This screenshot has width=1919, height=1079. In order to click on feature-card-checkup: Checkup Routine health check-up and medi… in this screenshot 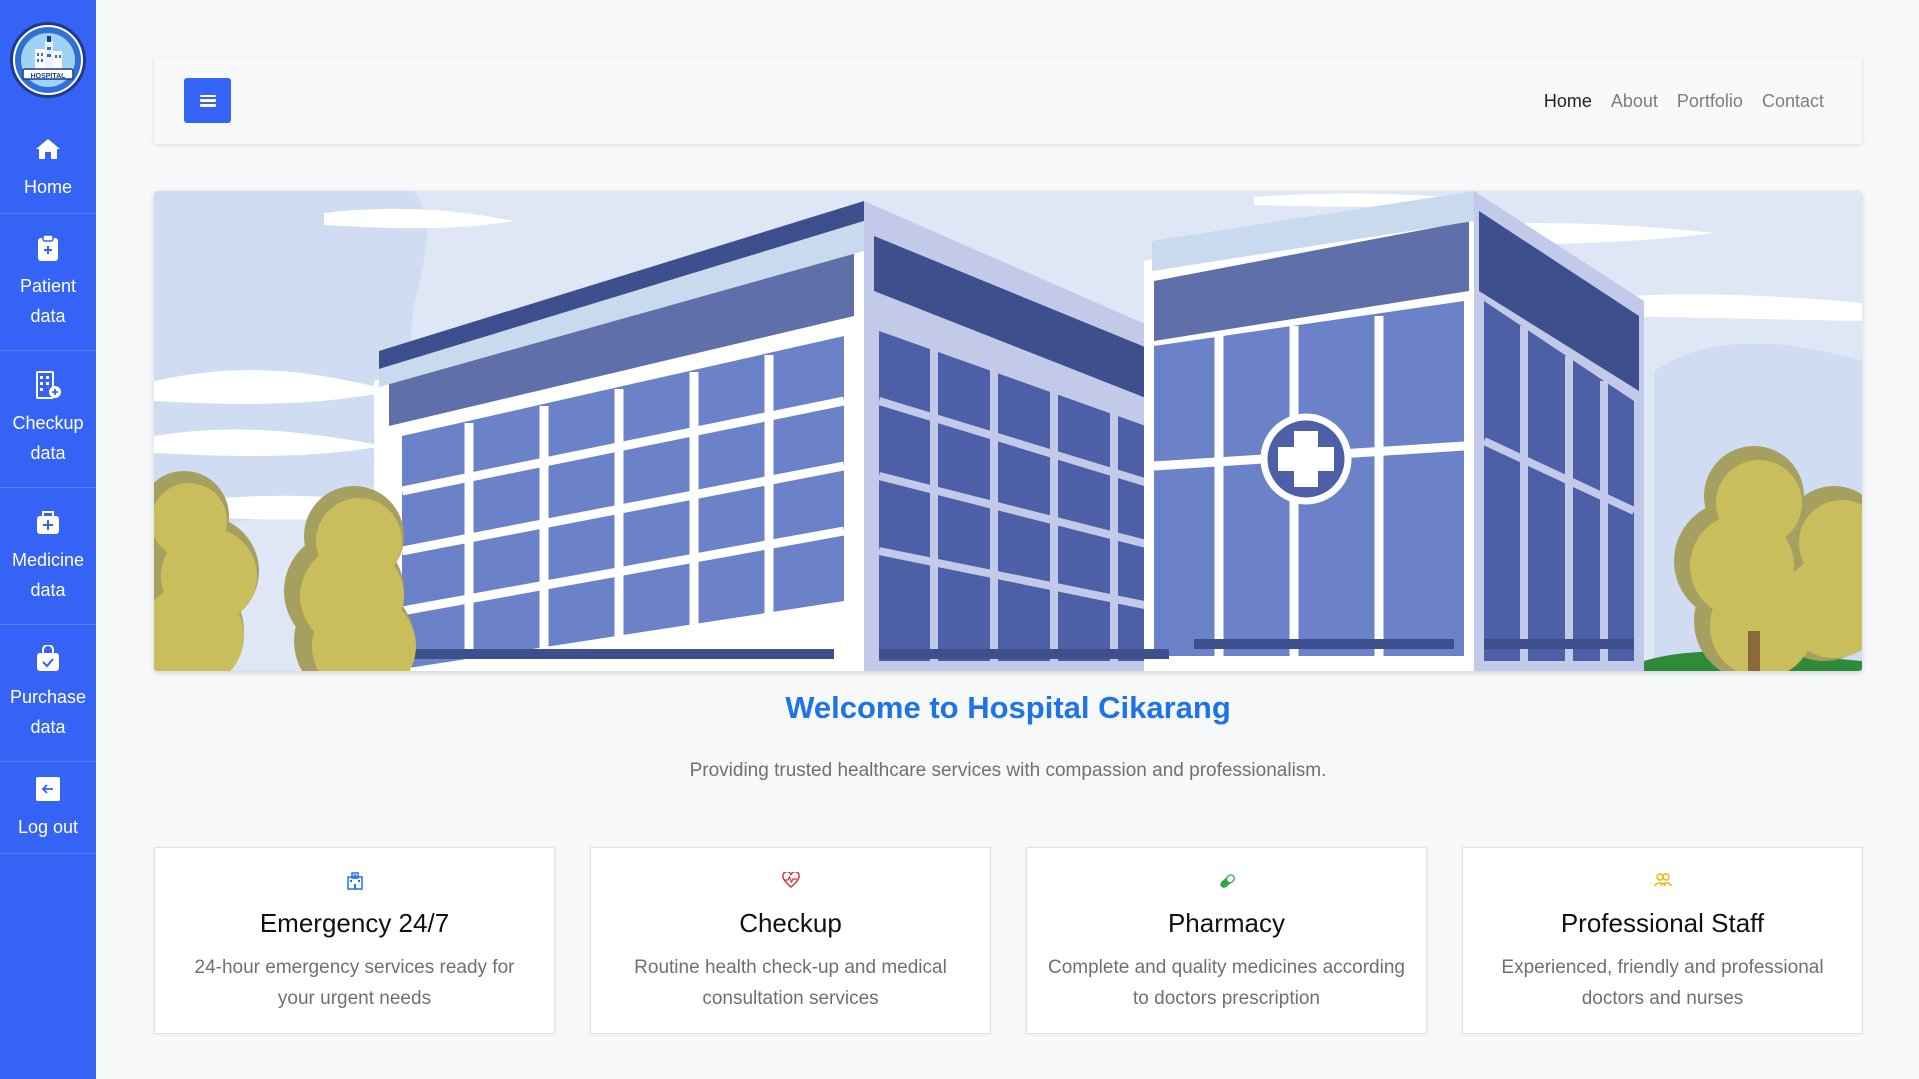, I will do `click(790, 940)`.